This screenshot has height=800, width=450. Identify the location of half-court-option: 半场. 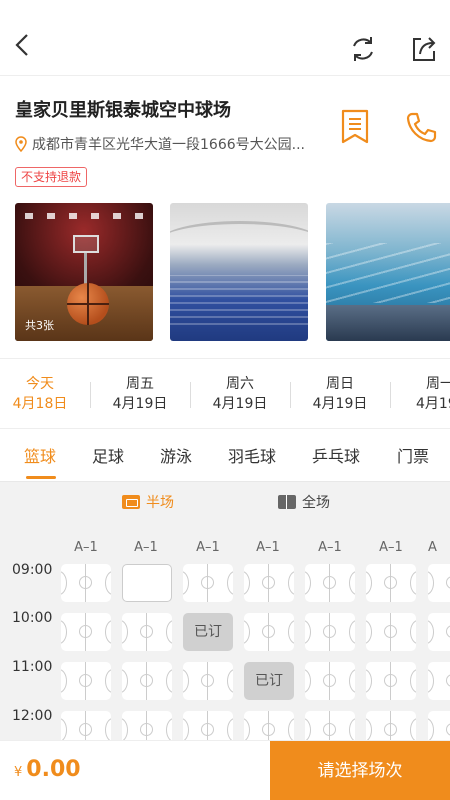
(148, 502).